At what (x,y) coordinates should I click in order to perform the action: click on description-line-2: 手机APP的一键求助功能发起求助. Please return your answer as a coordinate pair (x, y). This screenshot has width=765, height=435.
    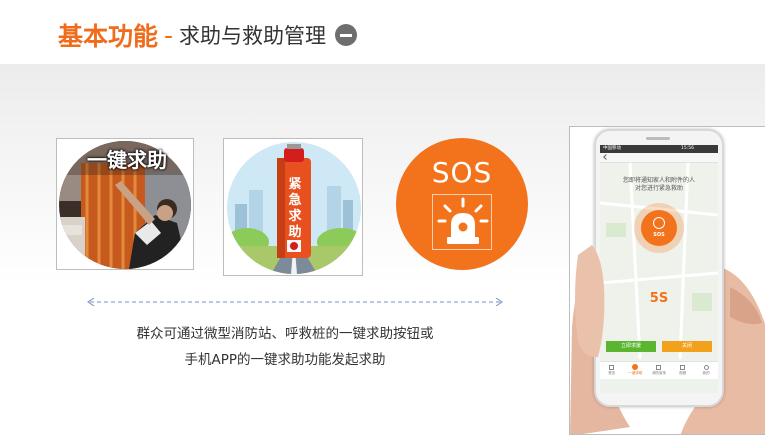
    Looking at the image, I should click on (285, 360).